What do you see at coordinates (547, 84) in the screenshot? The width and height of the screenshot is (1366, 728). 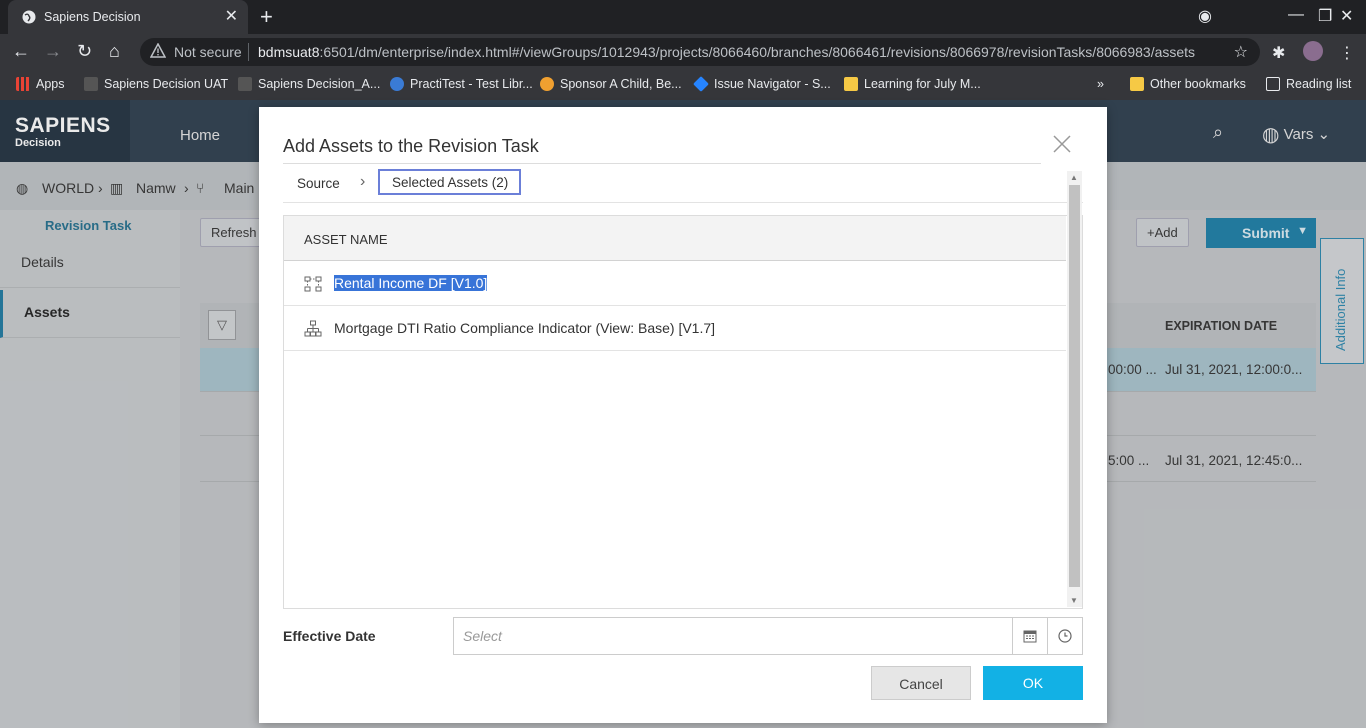 I see `sponsor-icon` at bounding box center [547, 84].